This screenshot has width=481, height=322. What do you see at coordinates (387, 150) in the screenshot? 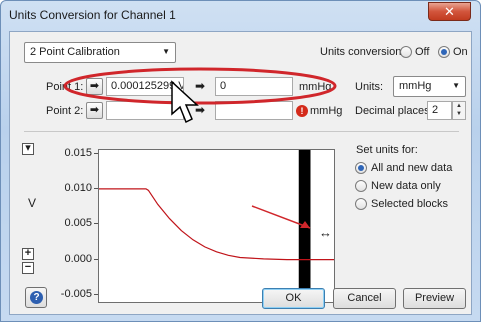
I see `set-units-heading: Set units for:` at bounding box center [387, 150].